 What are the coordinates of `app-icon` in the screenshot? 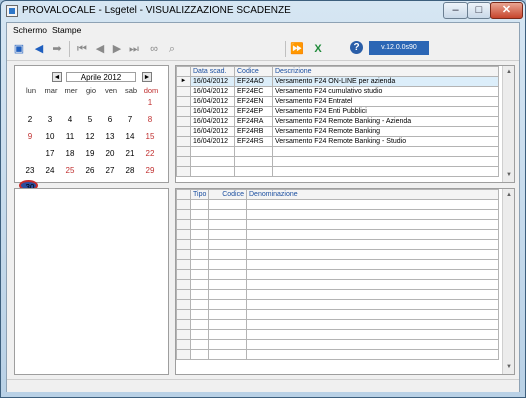 It's located at (12, 11).